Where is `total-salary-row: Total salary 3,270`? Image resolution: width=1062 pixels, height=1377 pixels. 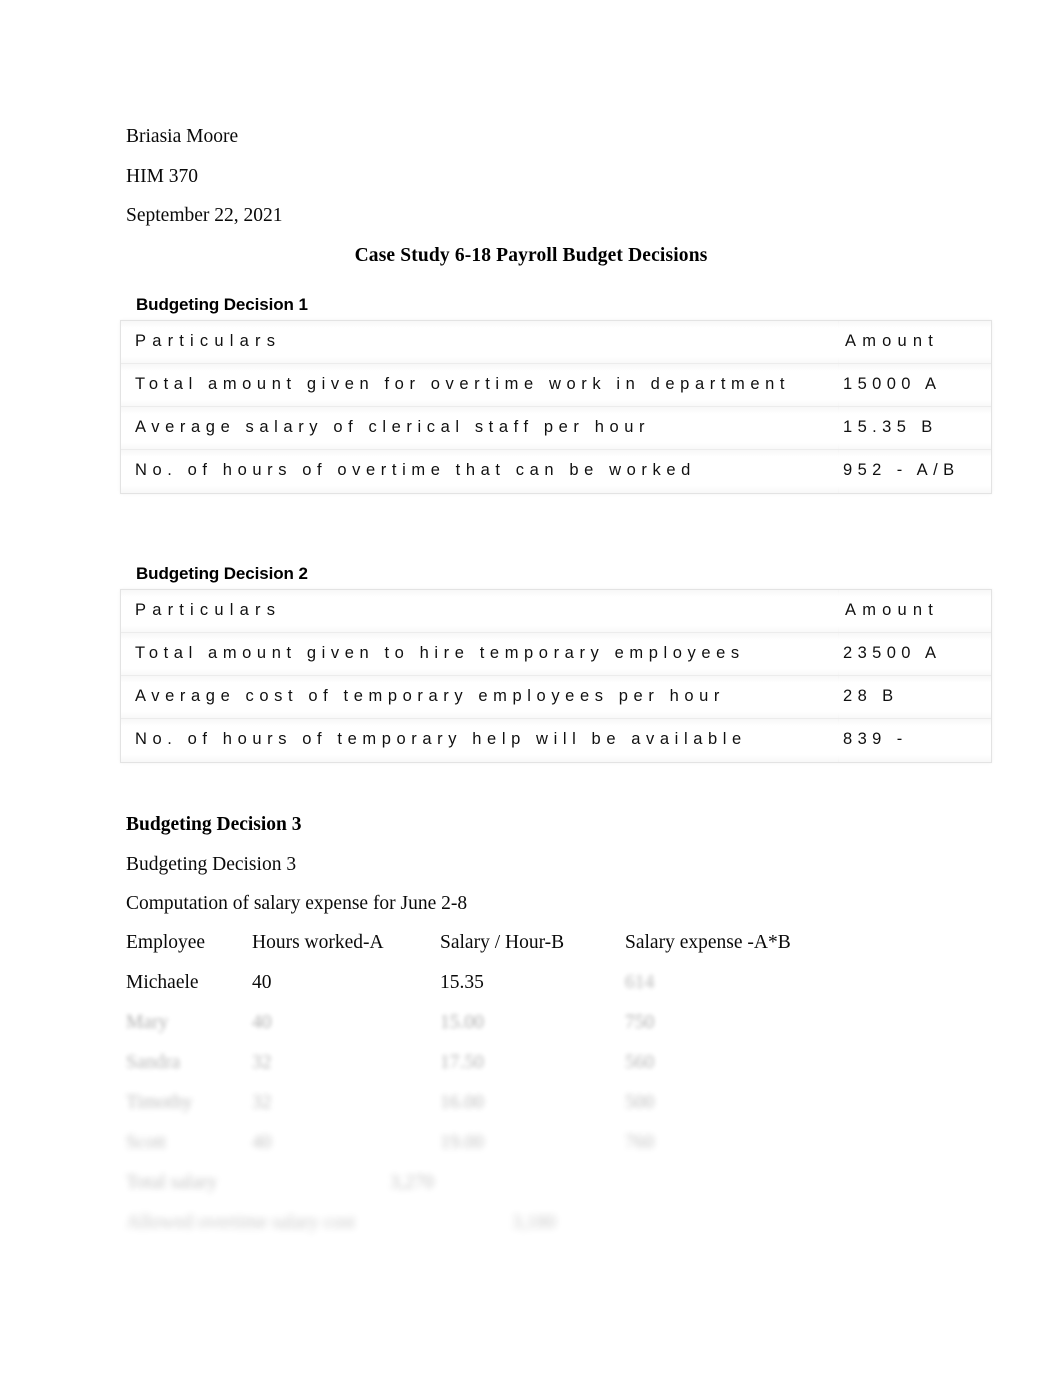 total-salary-row: Total salary 3,270 is located at coordinates (531, 1186).